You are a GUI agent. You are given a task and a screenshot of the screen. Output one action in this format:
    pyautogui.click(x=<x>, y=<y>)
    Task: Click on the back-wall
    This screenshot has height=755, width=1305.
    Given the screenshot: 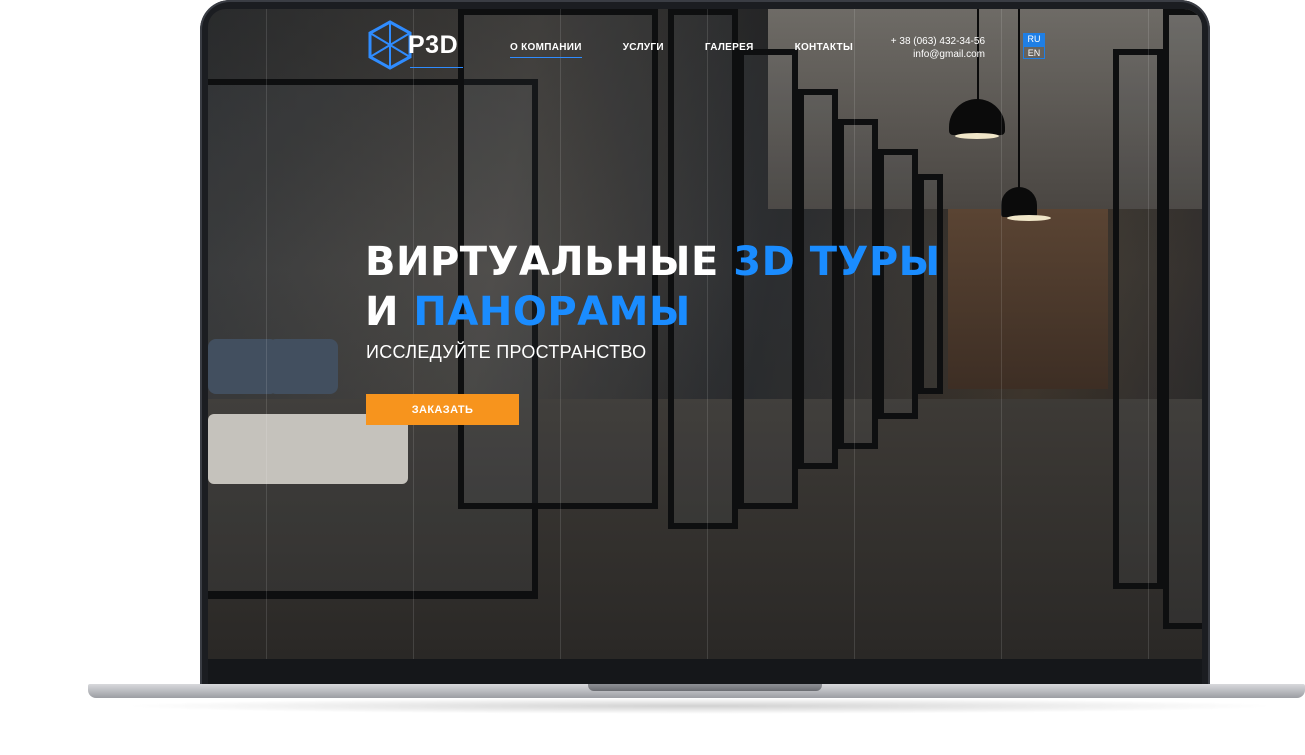 What is the action you would take?
    pyautogui.click(x=1028, y=299)
    